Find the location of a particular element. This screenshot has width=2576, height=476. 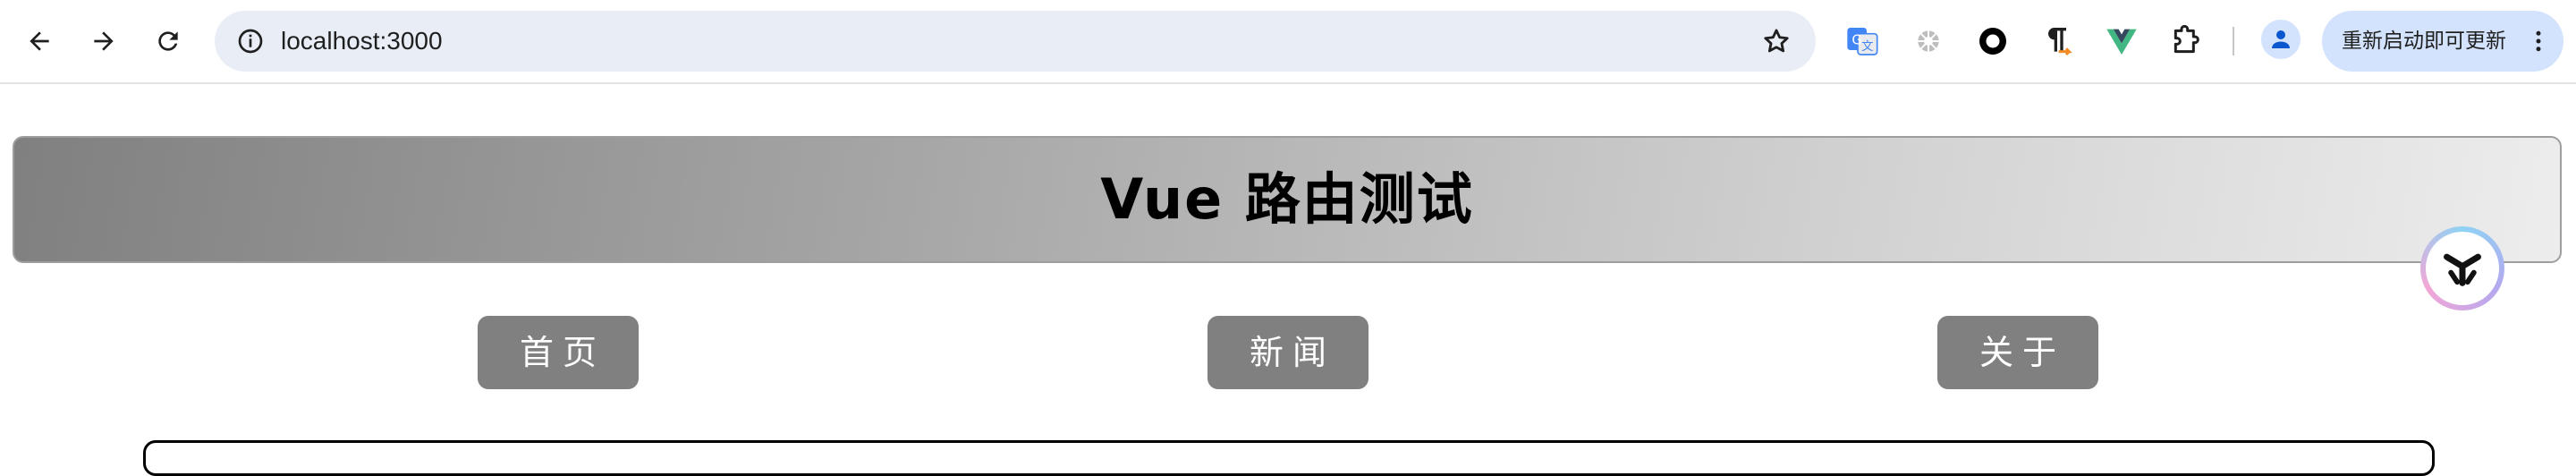

circle-extension-icon is located at coordinates (1992, 41).